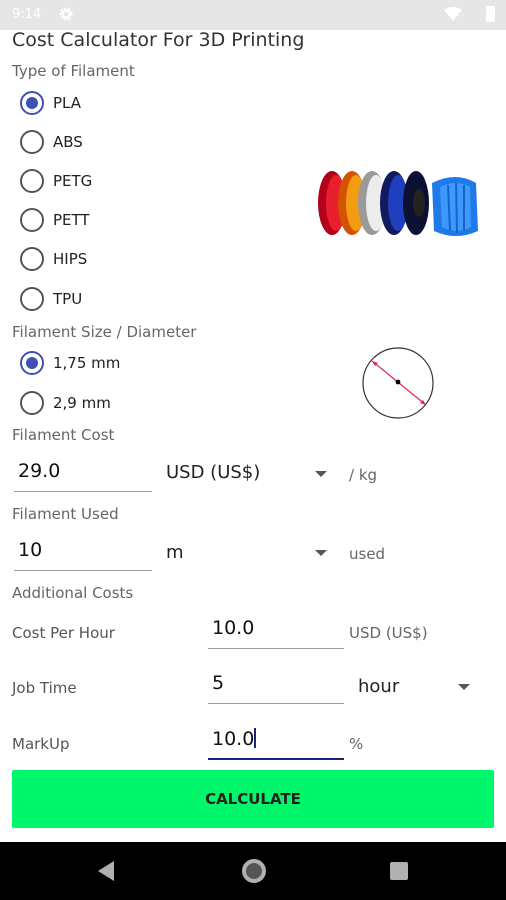  What do you see at coordinates (398, 203) in the screenshot?
I see `filament-spools-image` at bounding box center [398, 203].